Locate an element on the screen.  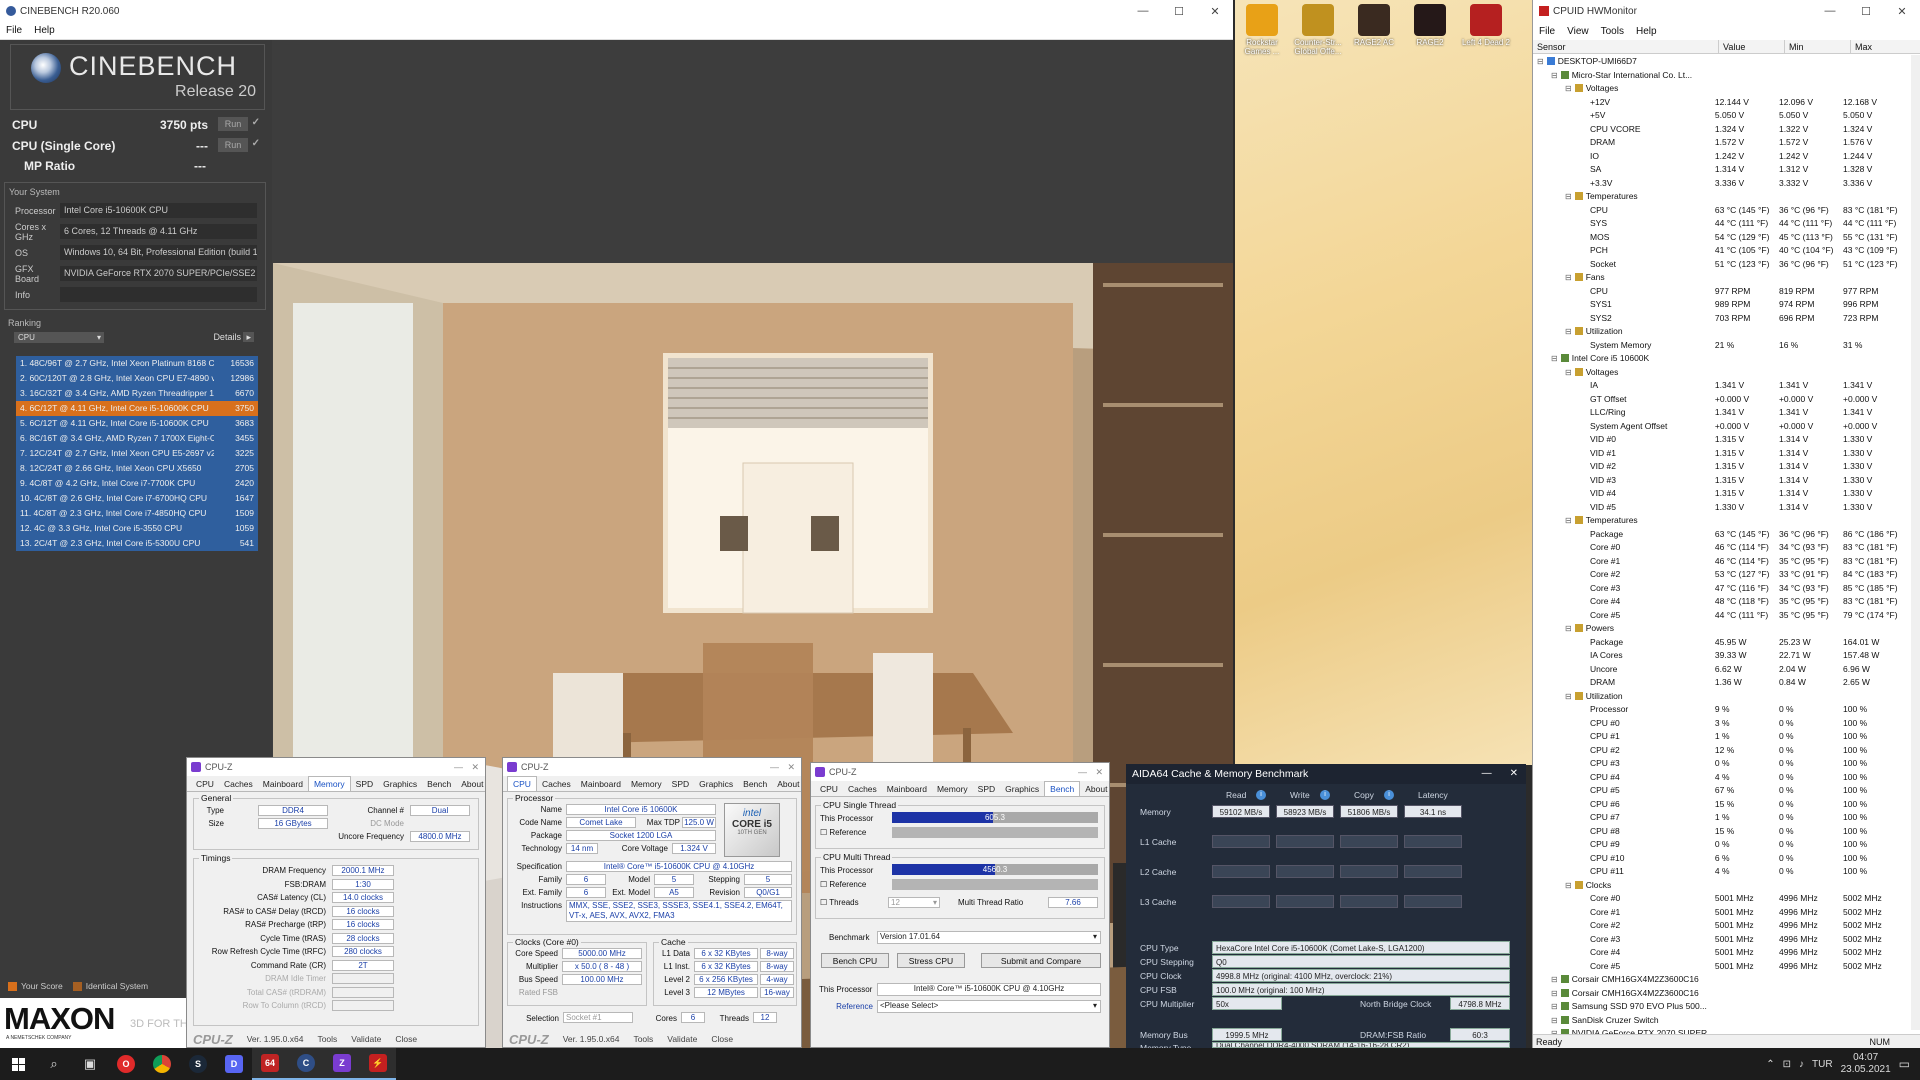
sensor-row: Processor 9 % 0 % 100 % is located at coordinates (1722, 710).